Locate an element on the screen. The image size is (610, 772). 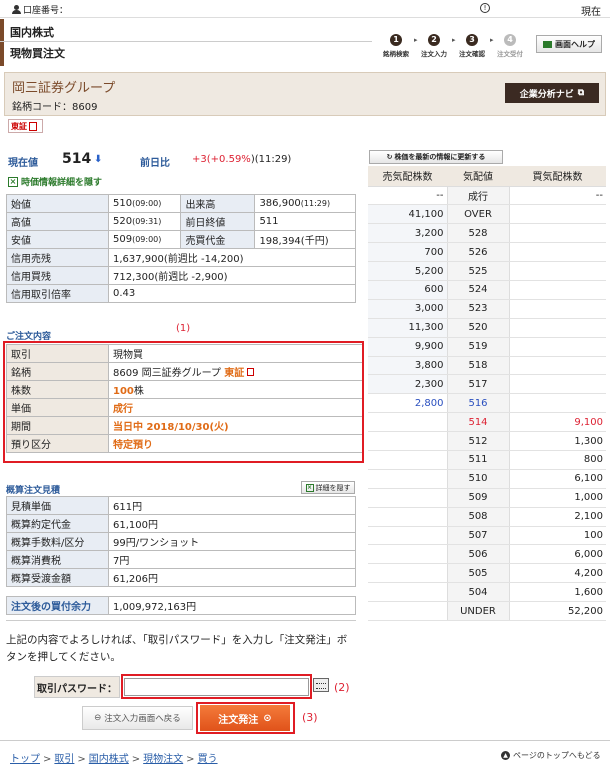
change-value: +3(+0.59%)(11:29) is located at coordinates (241, 159).